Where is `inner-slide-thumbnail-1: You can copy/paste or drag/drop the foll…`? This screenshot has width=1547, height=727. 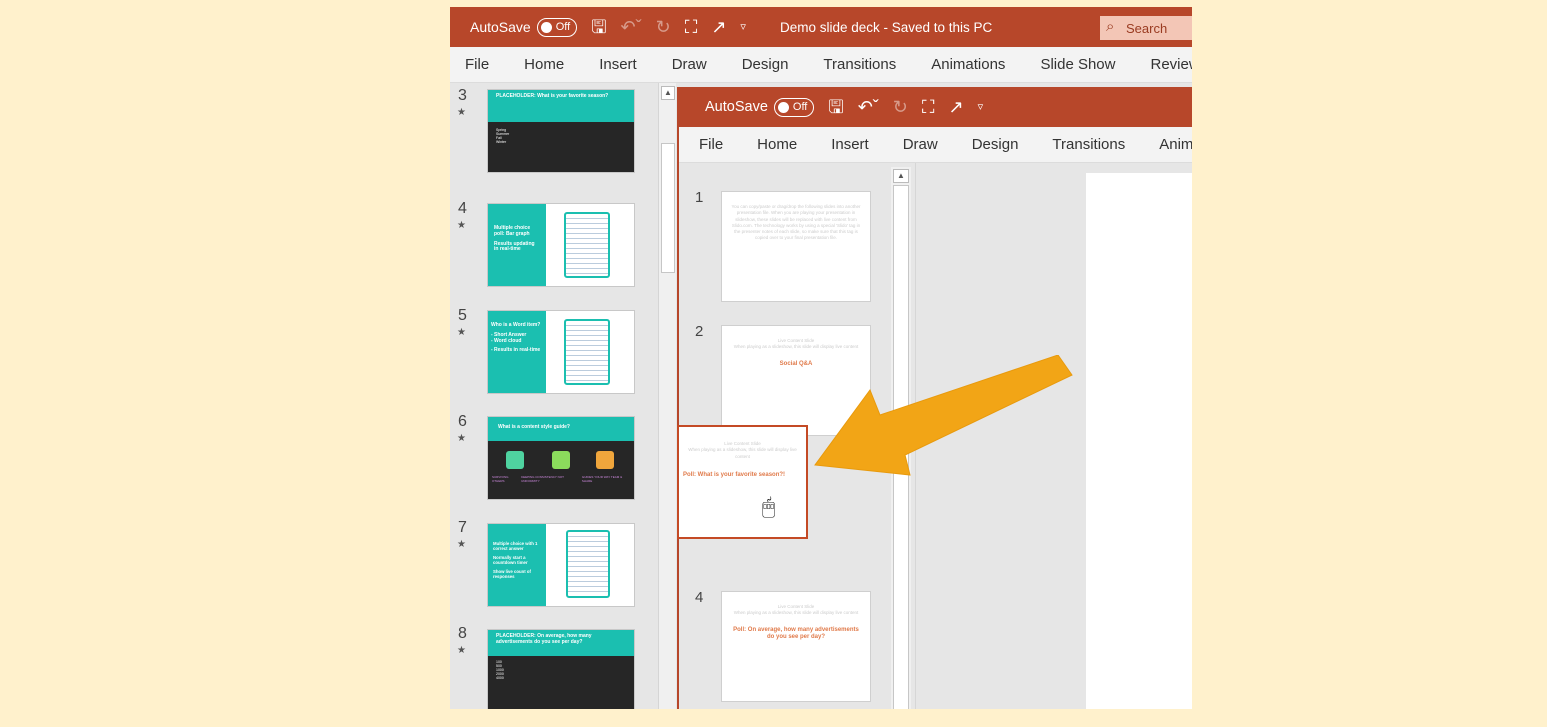
inner-slide-thumbnail-1: You can copy/paste or drag/drop the foll… is located at coordinates (796, 246).